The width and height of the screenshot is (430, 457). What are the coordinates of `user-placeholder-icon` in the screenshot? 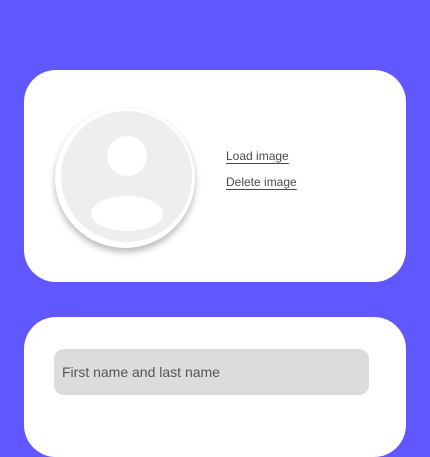 It's located at (126, 176).